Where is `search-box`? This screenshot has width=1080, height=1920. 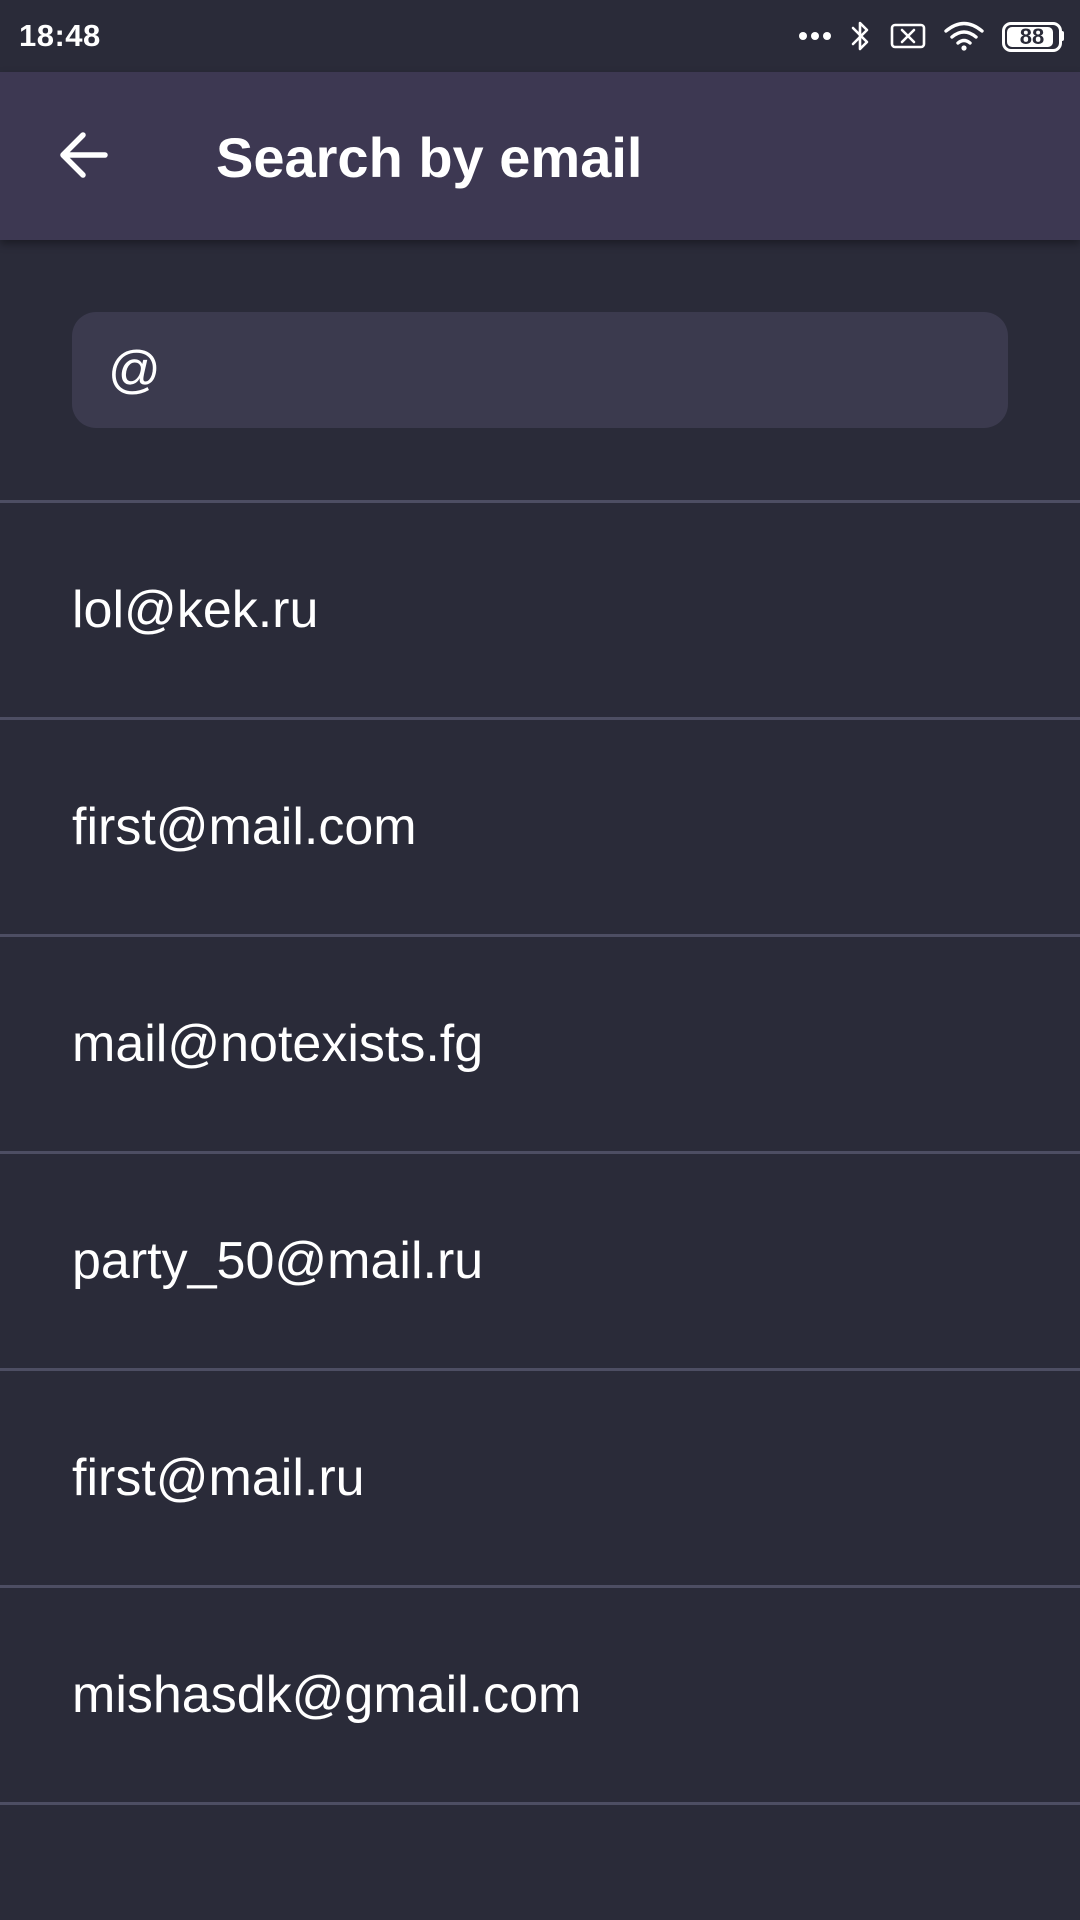 search-box is located at coordinates (540, 370).